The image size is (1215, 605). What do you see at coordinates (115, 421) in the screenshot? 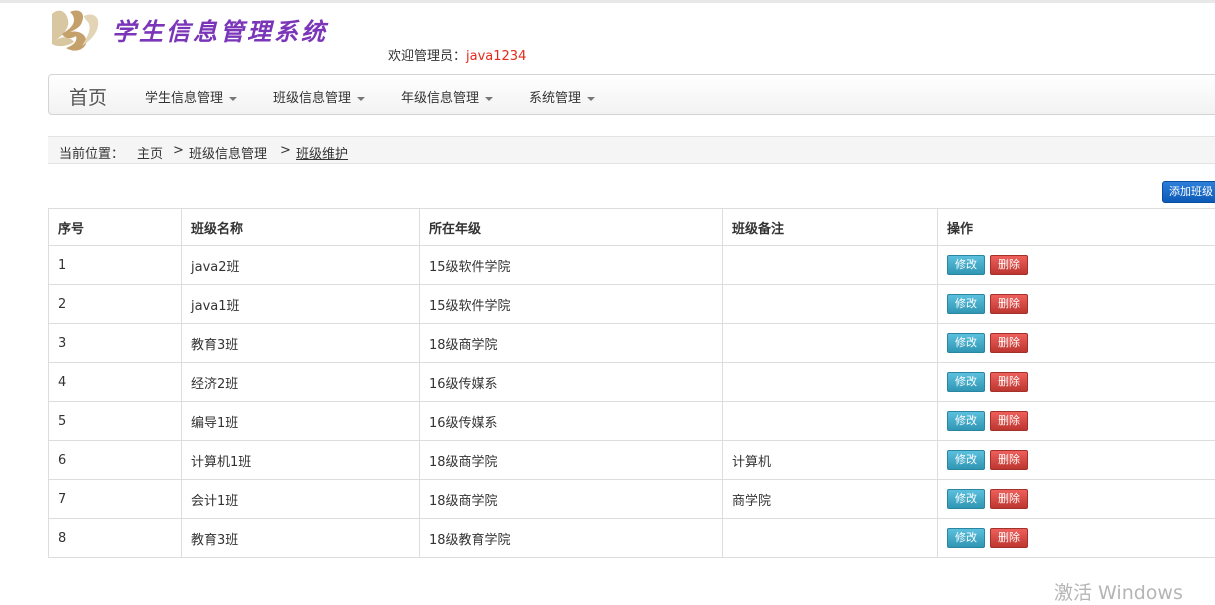
I see `cell-index: 5` at bounding box center [115, 421].